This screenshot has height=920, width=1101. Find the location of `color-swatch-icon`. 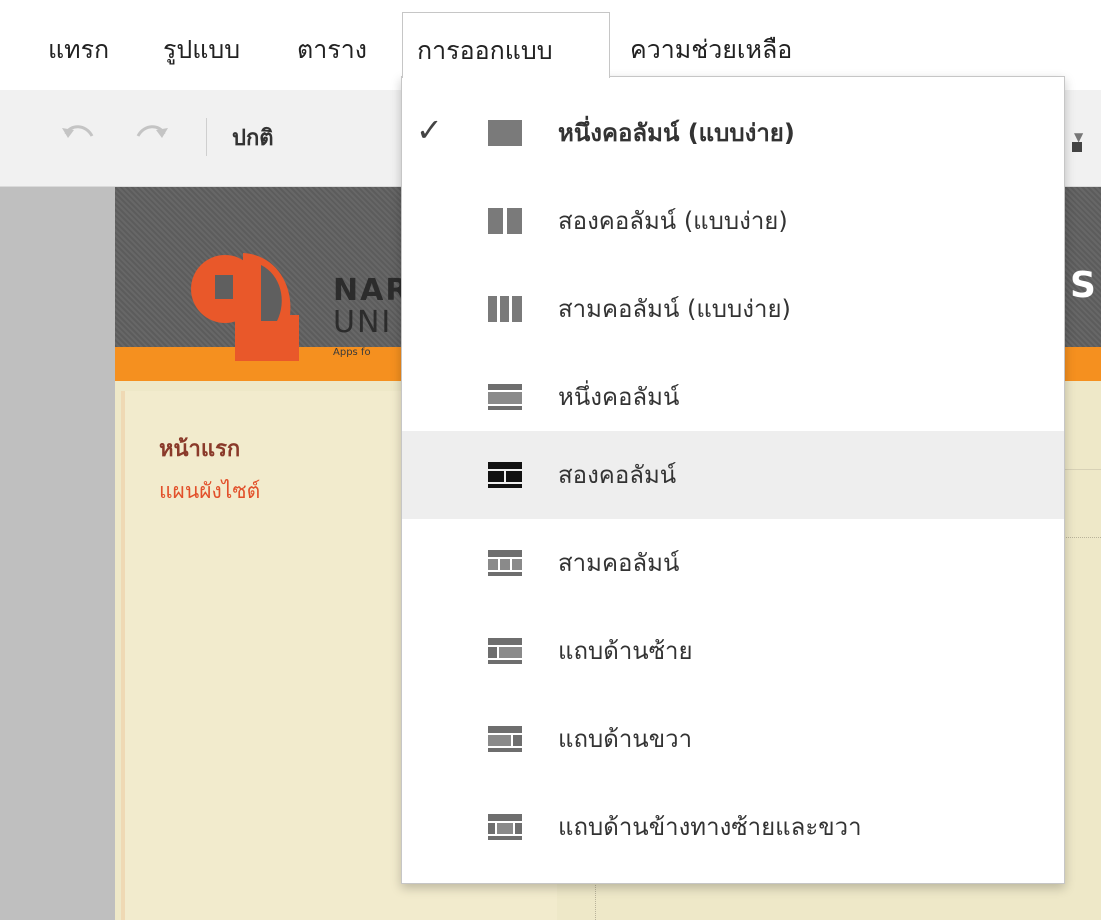

color-swatch-icon is located at coordinates (1077, 147).